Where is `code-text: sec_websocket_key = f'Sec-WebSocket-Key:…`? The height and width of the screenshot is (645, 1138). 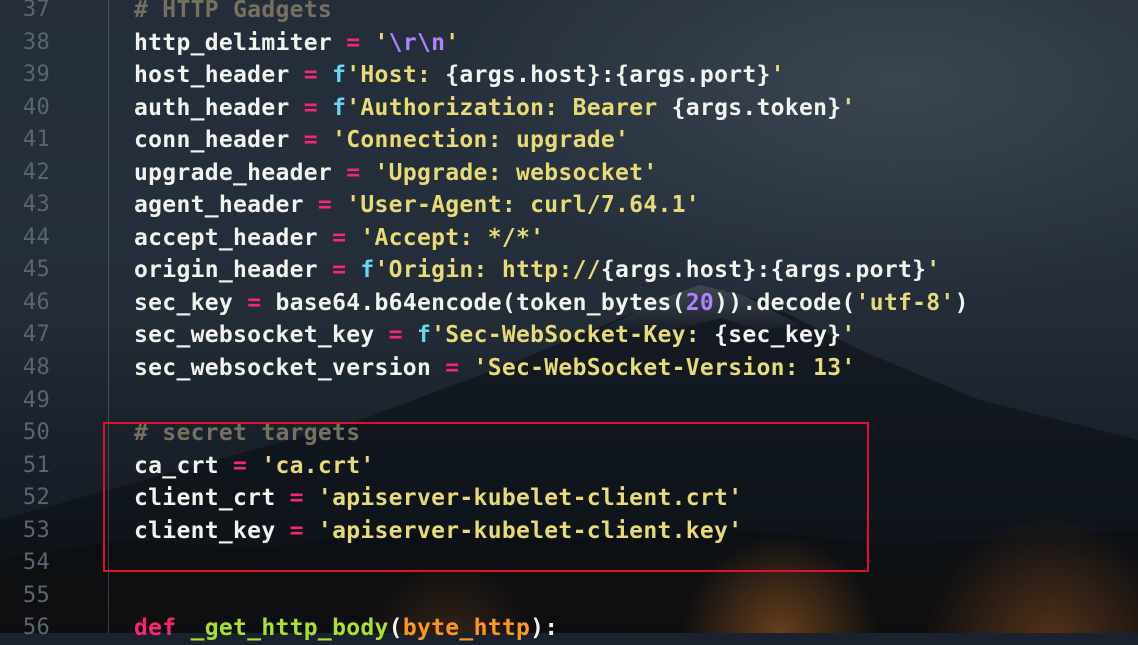 code-text: sec_websocket_key = f'Sec-WebSocket-Key:… is located at coordinates (495, 335).